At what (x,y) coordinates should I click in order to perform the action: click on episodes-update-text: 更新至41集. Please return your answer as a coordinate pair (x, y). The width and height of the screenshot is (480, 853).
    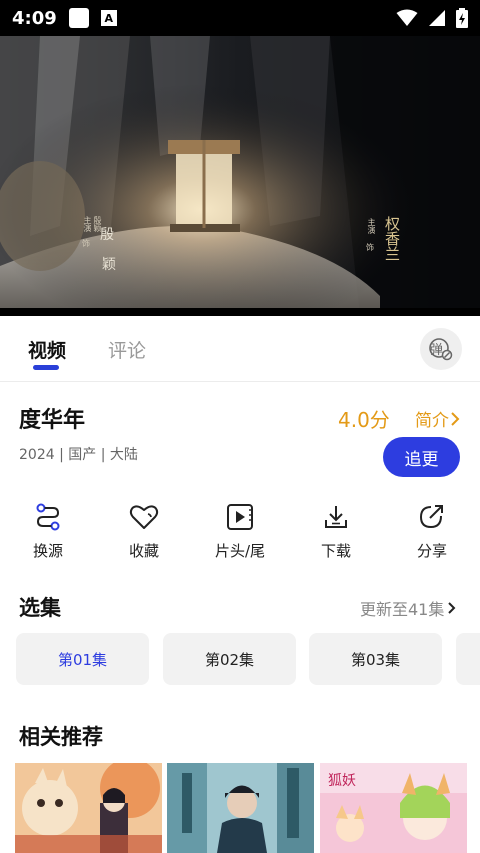
    Looking at the image, I should click on (402, 609).